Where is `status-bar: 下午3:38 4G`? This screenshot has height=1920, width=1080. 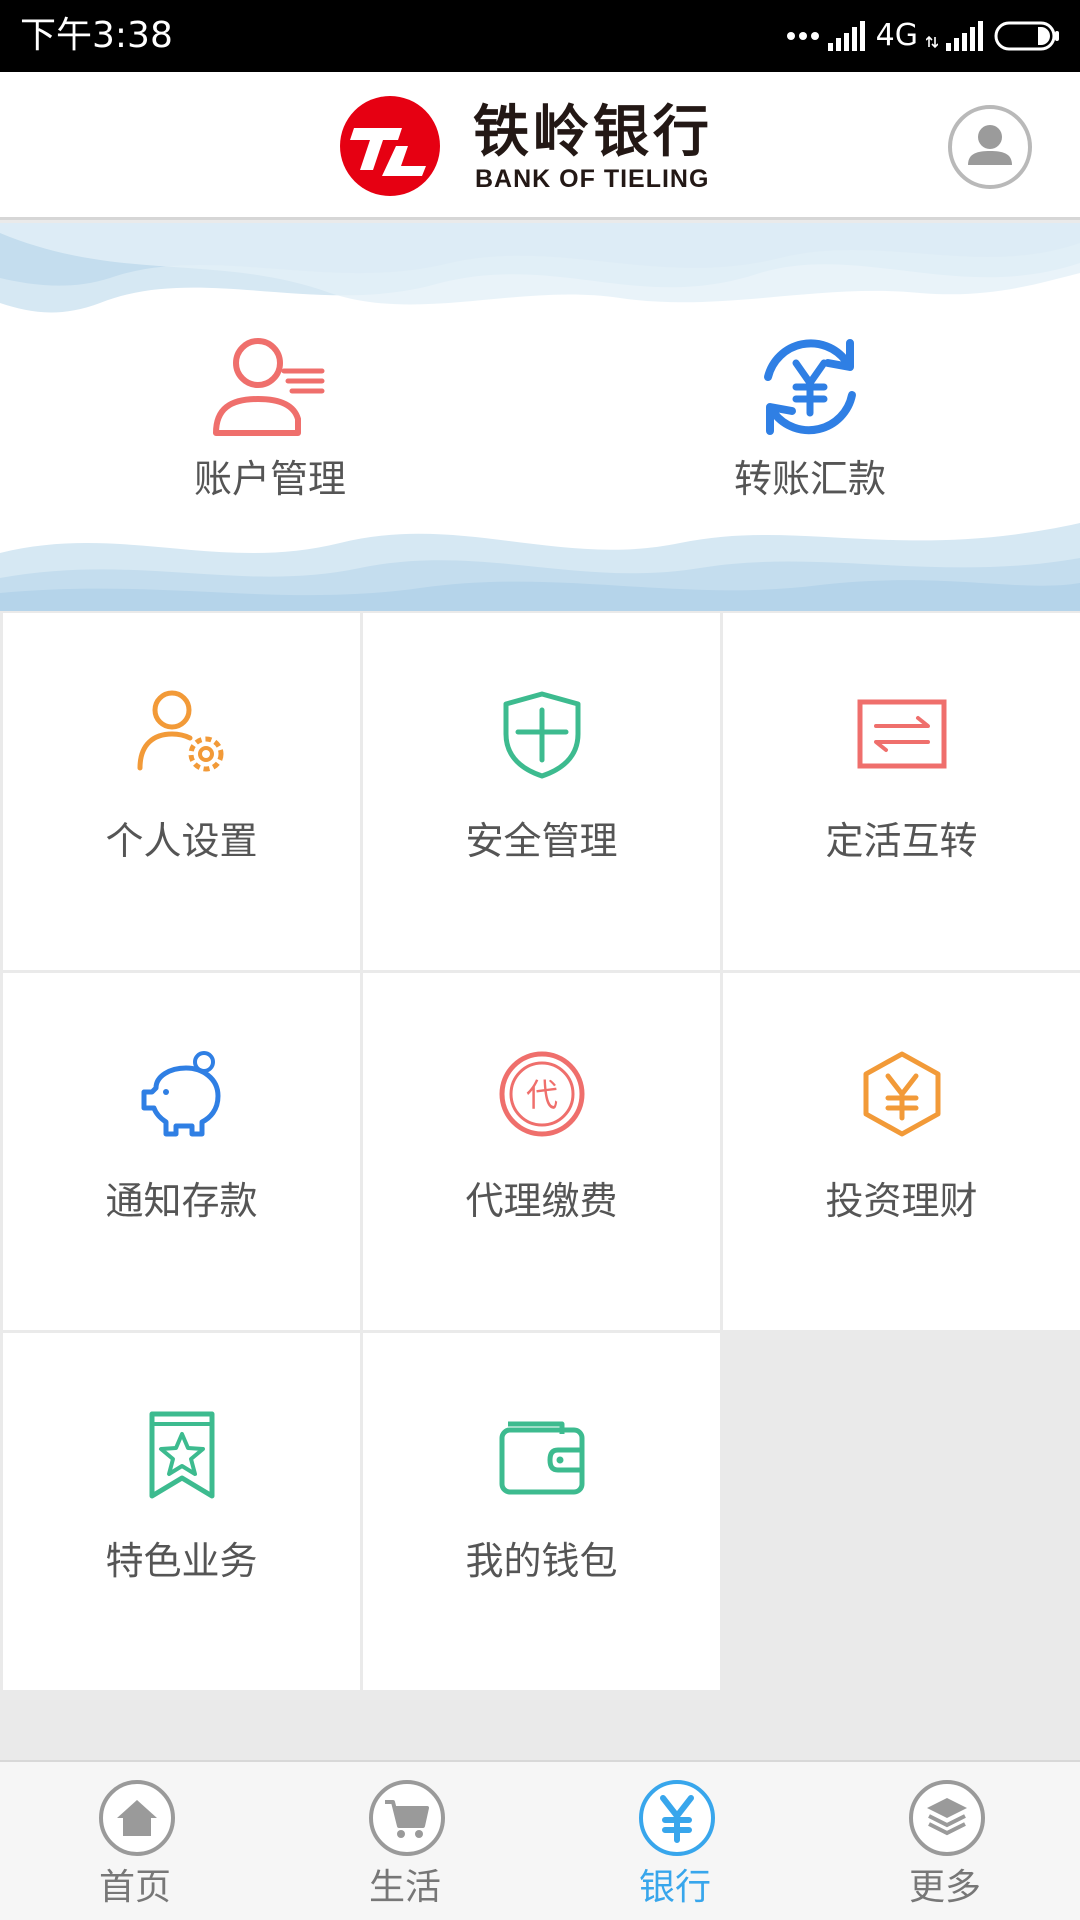
status-bar: 下午3:38 4G is located at coordinates (540, 36).